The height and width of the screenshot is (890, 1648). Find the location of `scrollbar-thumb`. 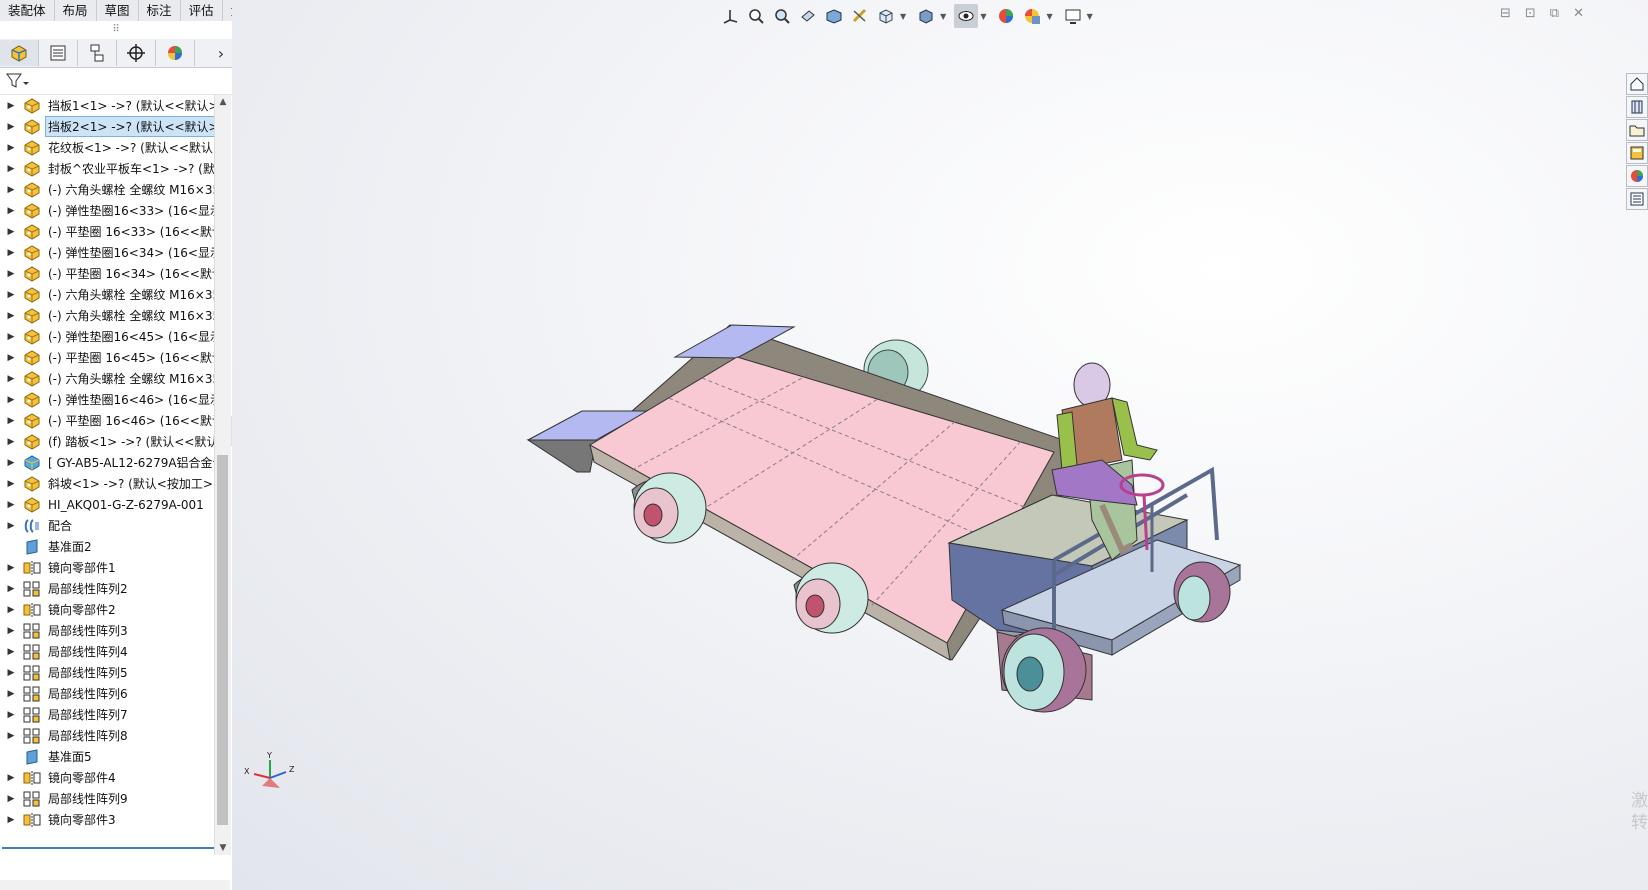

scrollbar-thumb is located at coordinates (222, 640).